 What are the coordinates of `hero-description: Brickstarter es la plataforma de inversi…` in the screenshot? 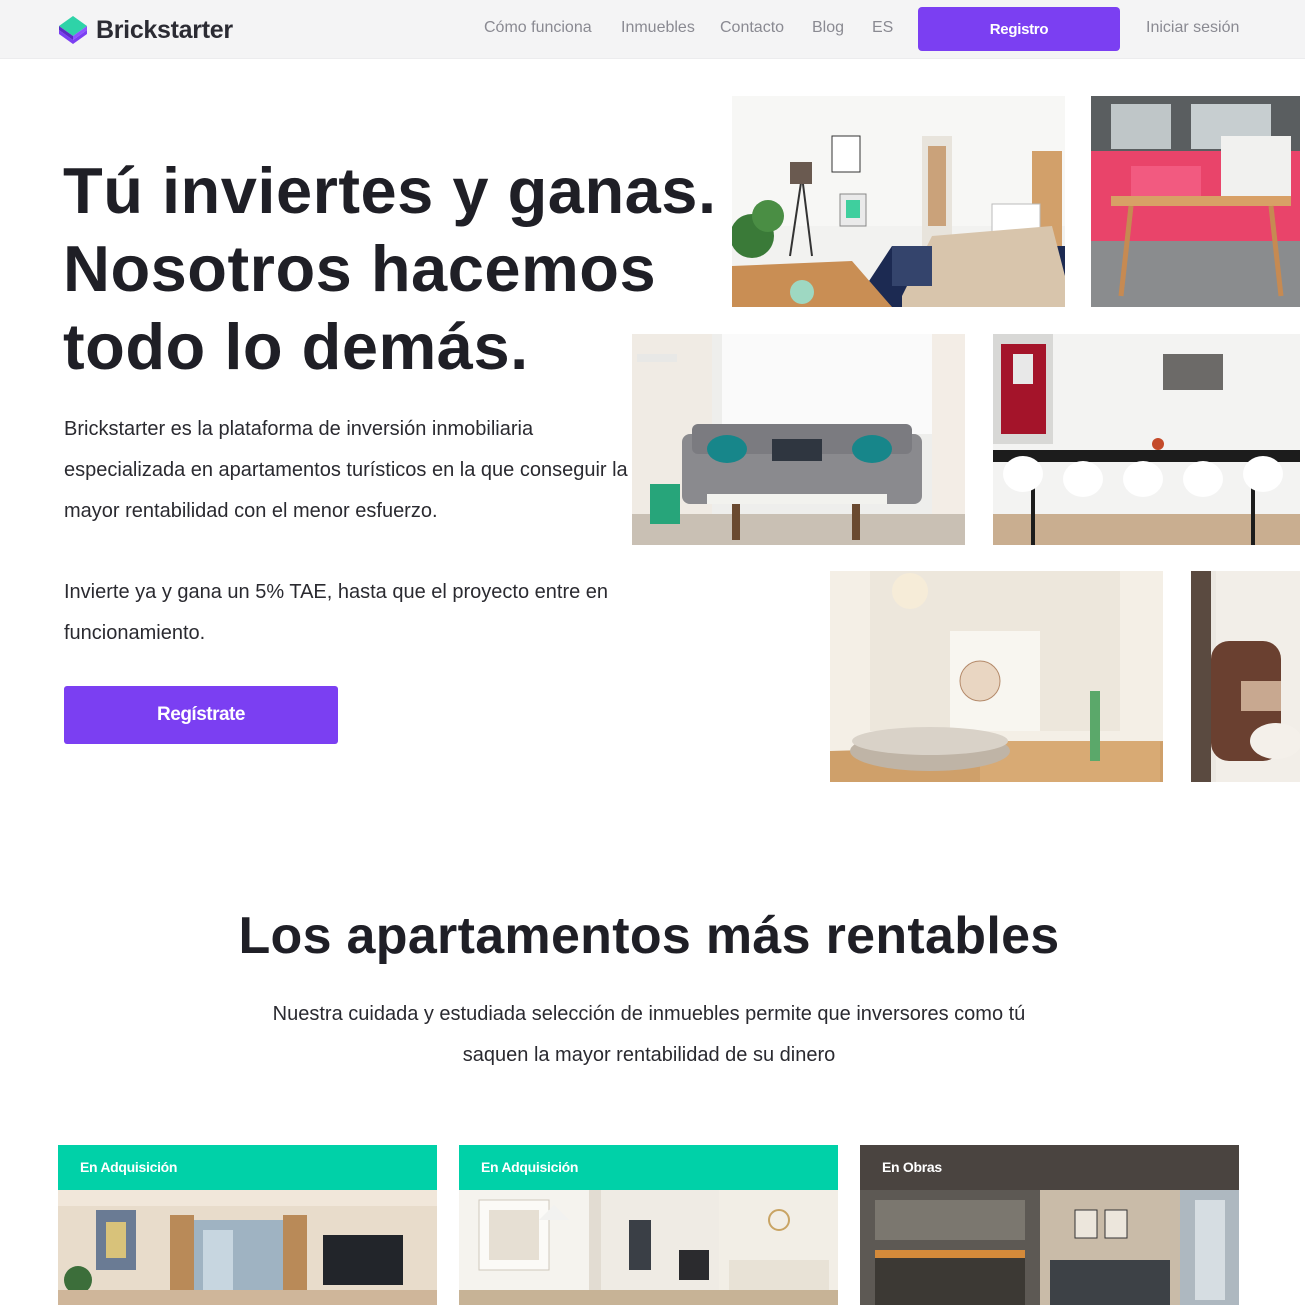 It's located at (346, 470).